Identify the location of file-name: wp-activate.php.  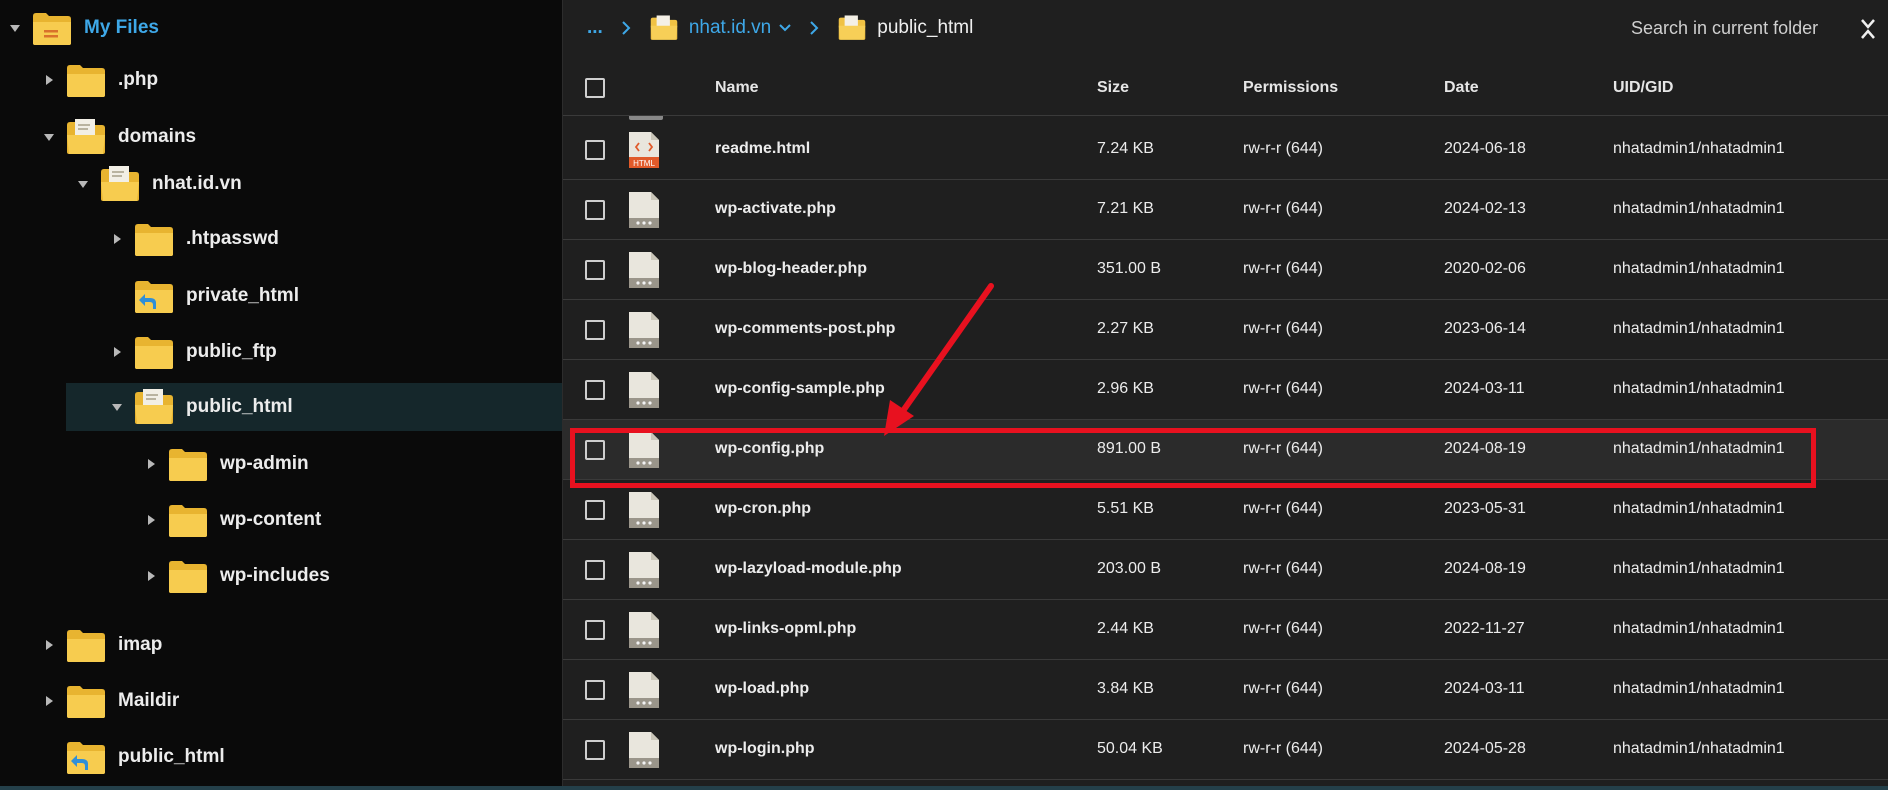
(775, 209).